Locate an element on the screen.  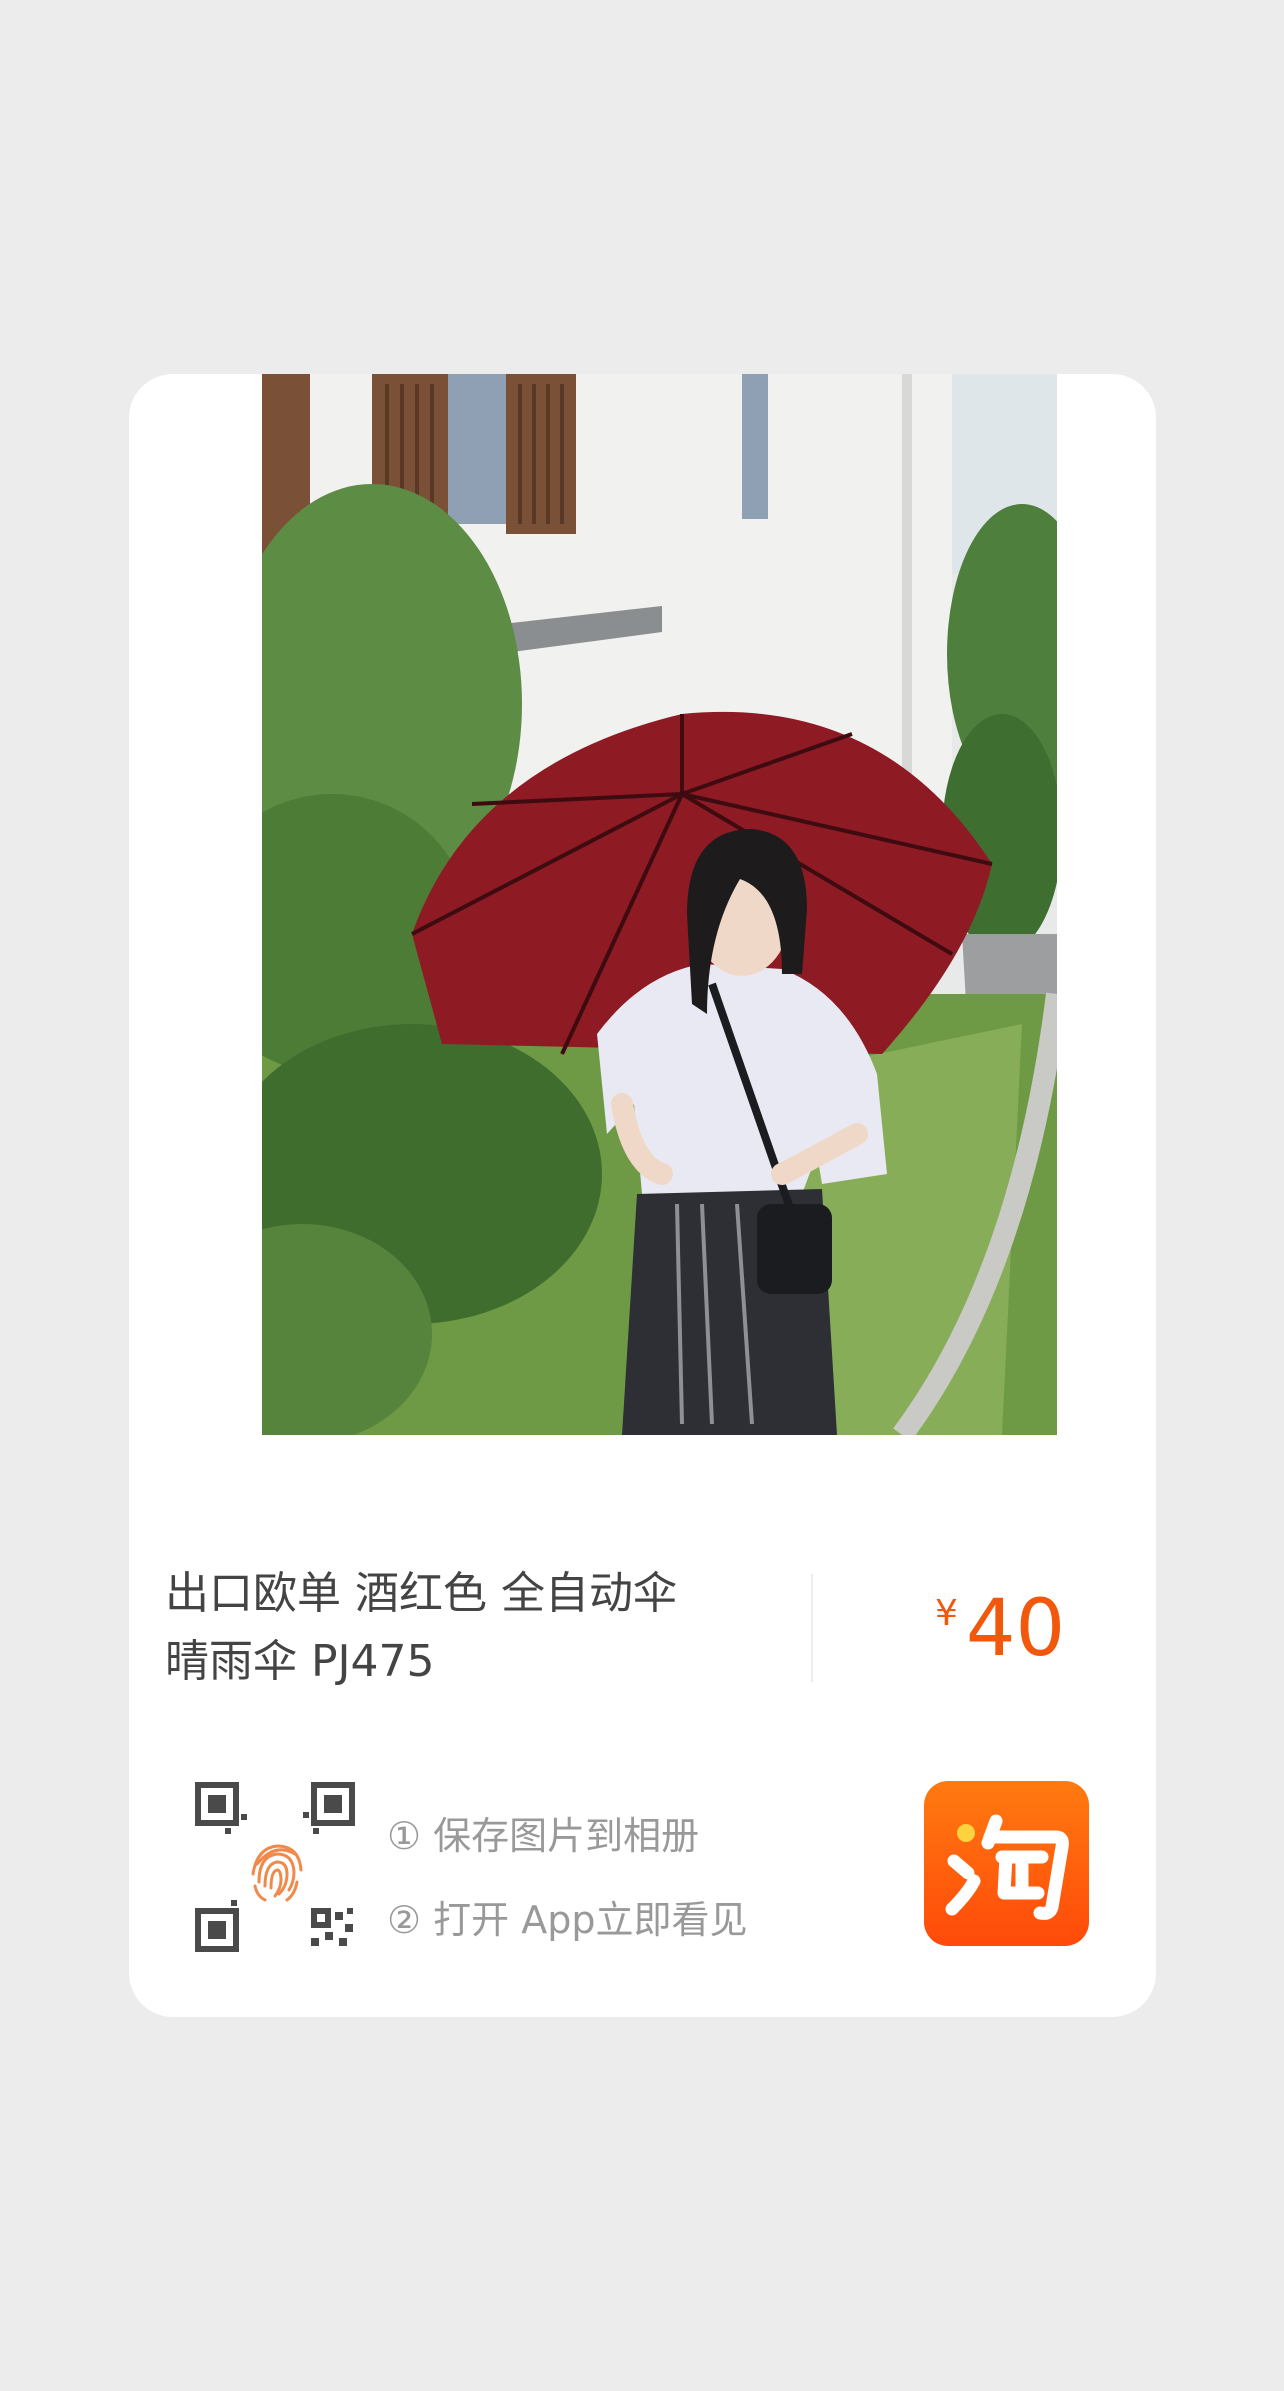
divider is located at coordinates (812, 1628).